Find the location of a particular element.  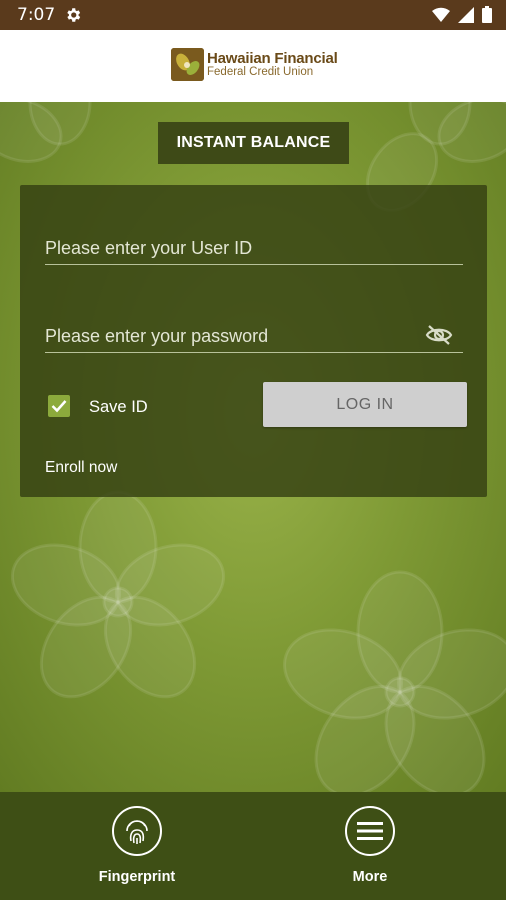

visibility-off-icon is located at coordinates (439, 335).